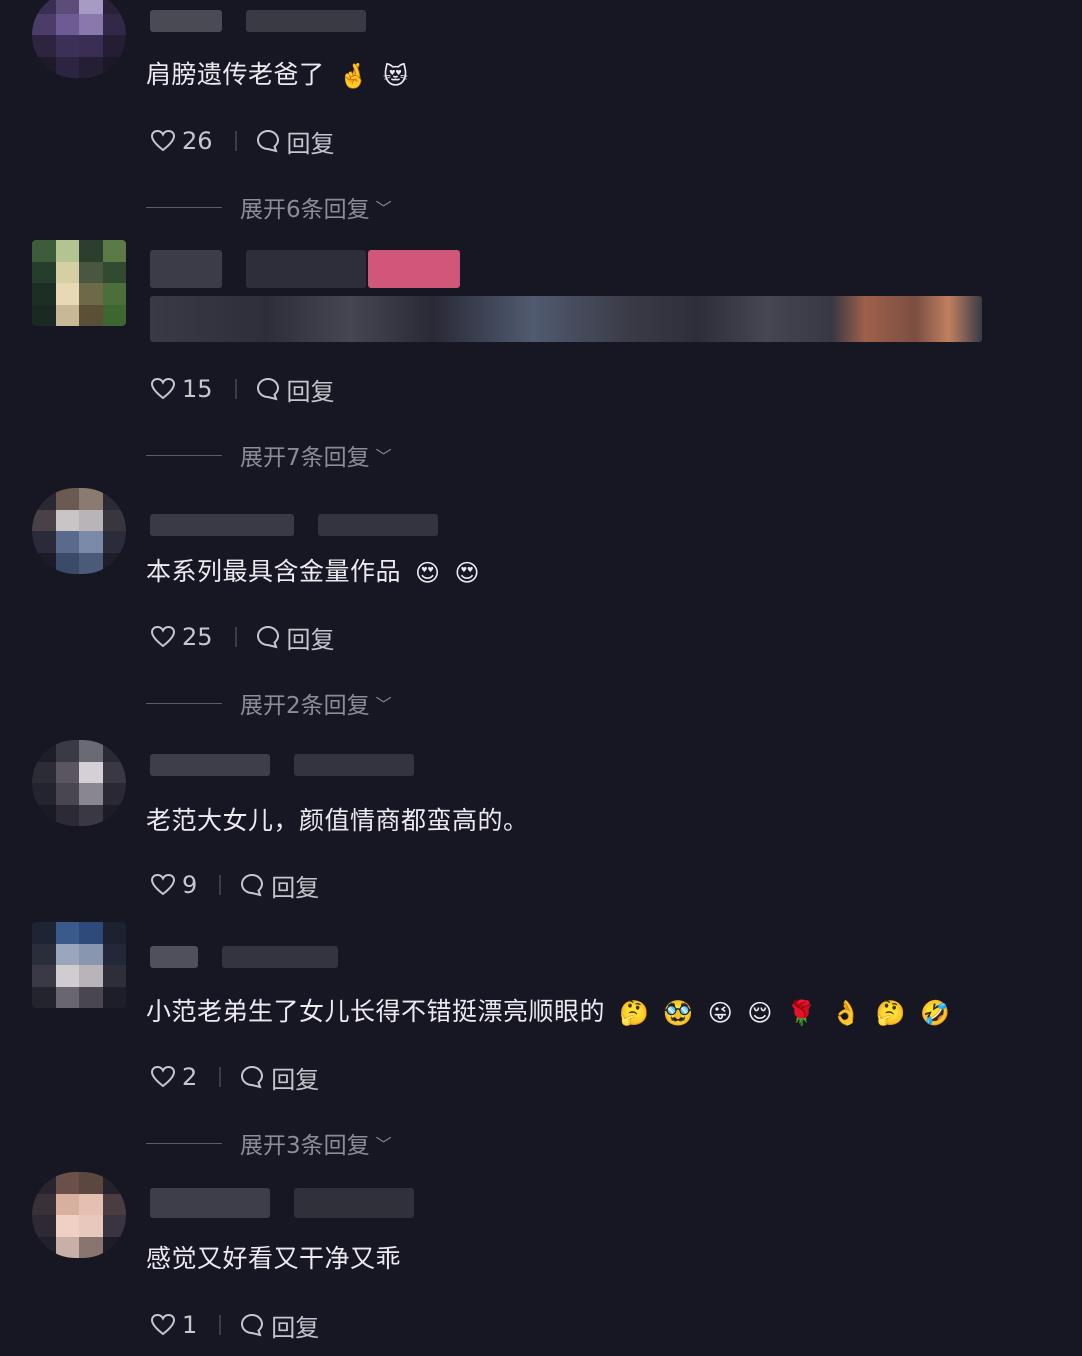  I want to click on comment-text-blurred, so click(566, 319).